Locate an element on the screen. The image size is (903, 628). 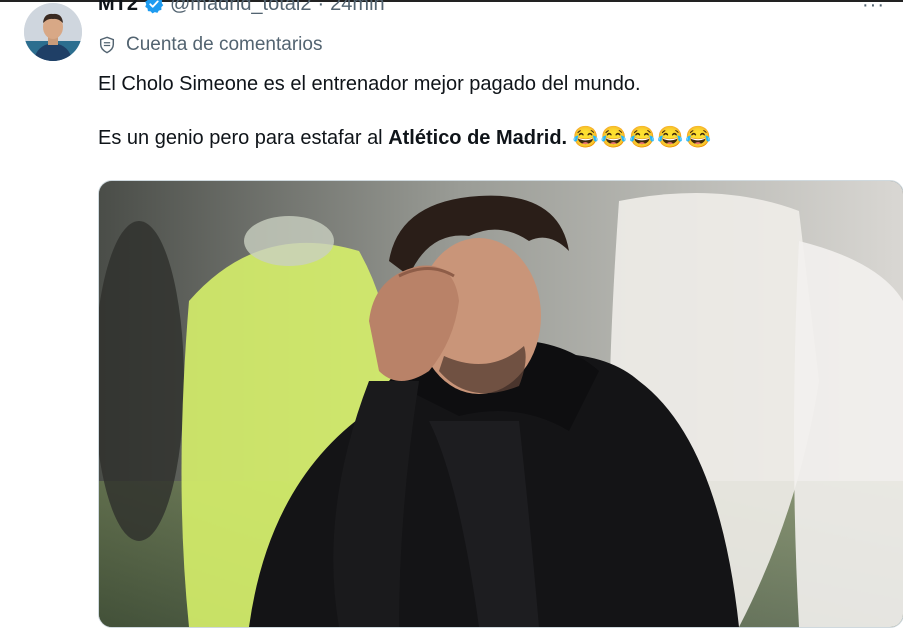
context-label-row: Cuenta de comentarios is located at coordinates (210, 45).